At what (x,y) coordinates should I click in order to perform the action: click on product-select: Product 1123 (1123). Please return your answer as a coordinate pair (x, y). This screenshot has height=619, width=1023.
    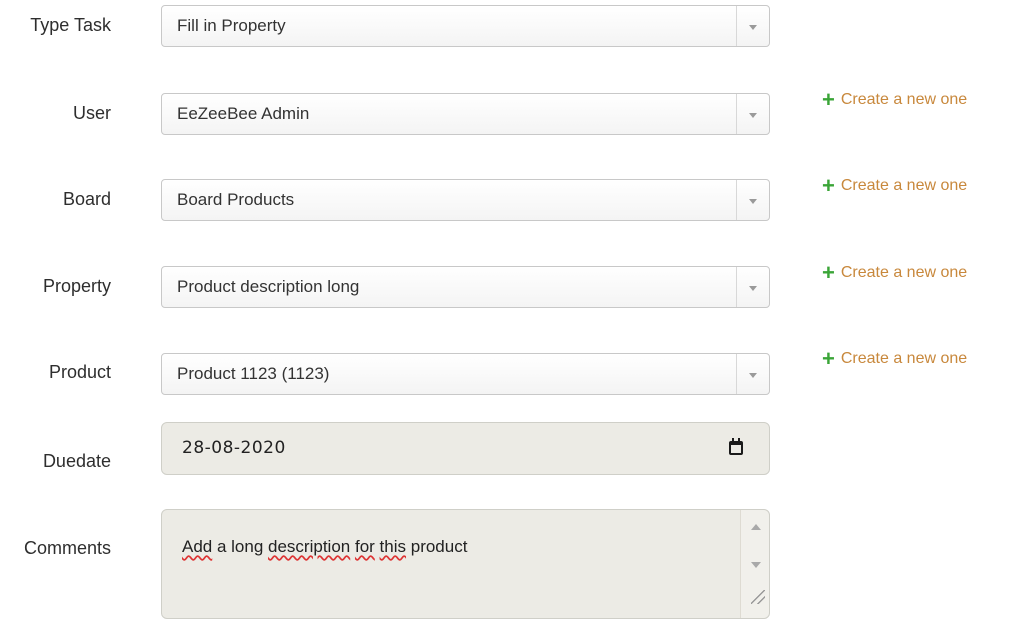
    Looking at the image, I should click on (465, 374).